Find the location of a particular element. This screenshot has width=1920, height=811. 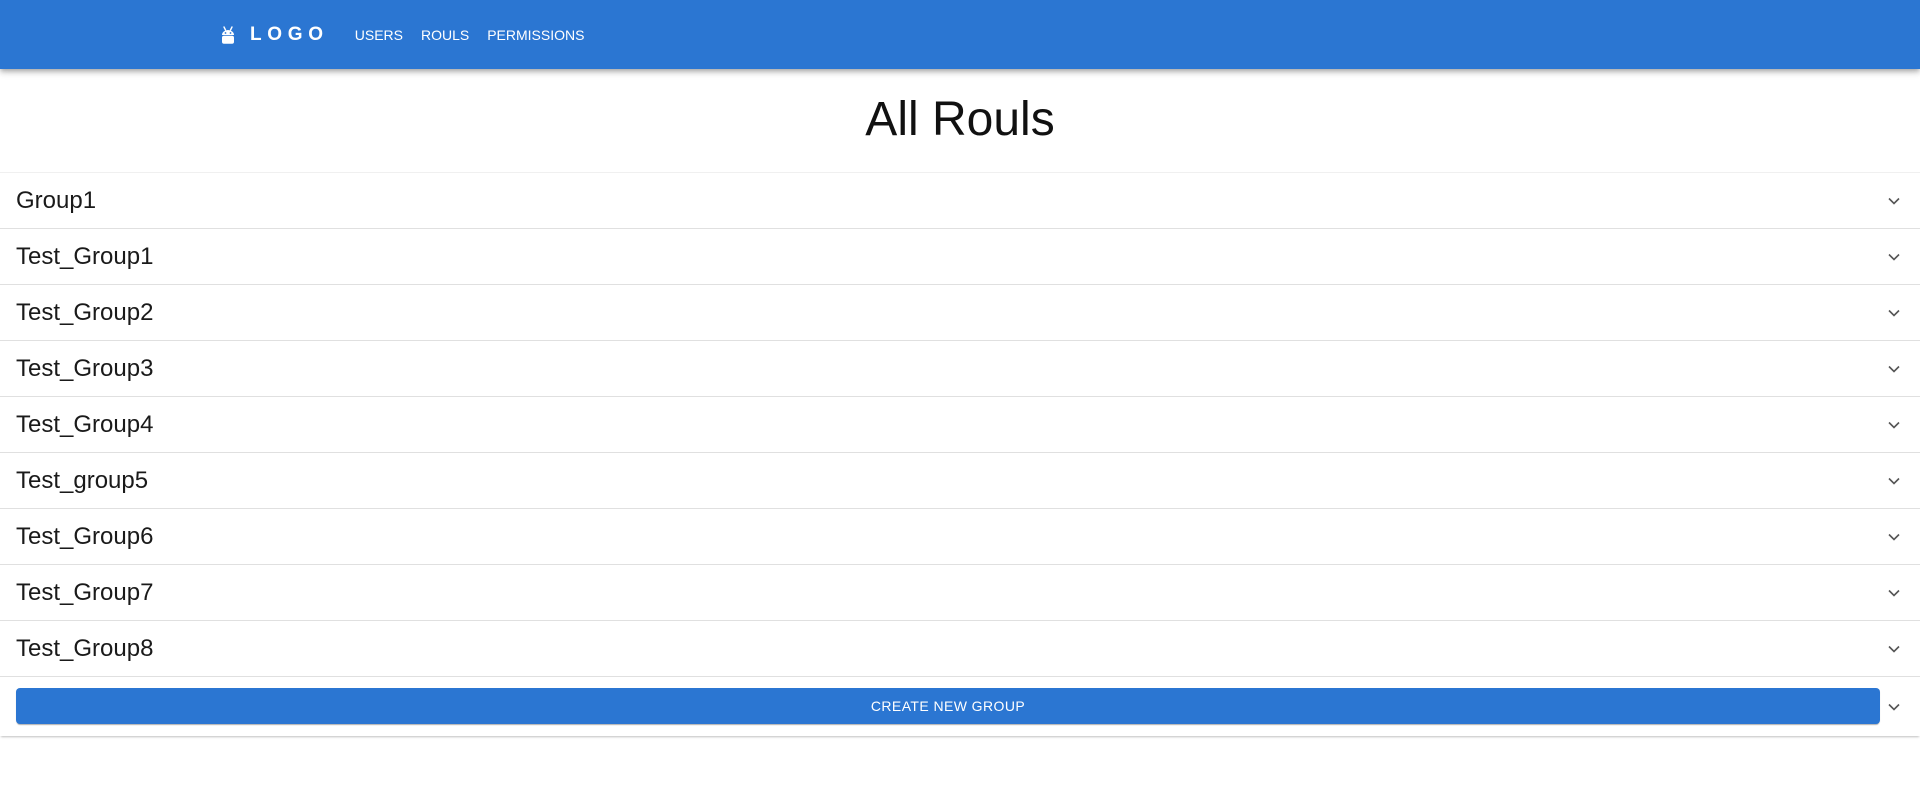

group-item: Test_Group2 is located at coordinates (960, 312).